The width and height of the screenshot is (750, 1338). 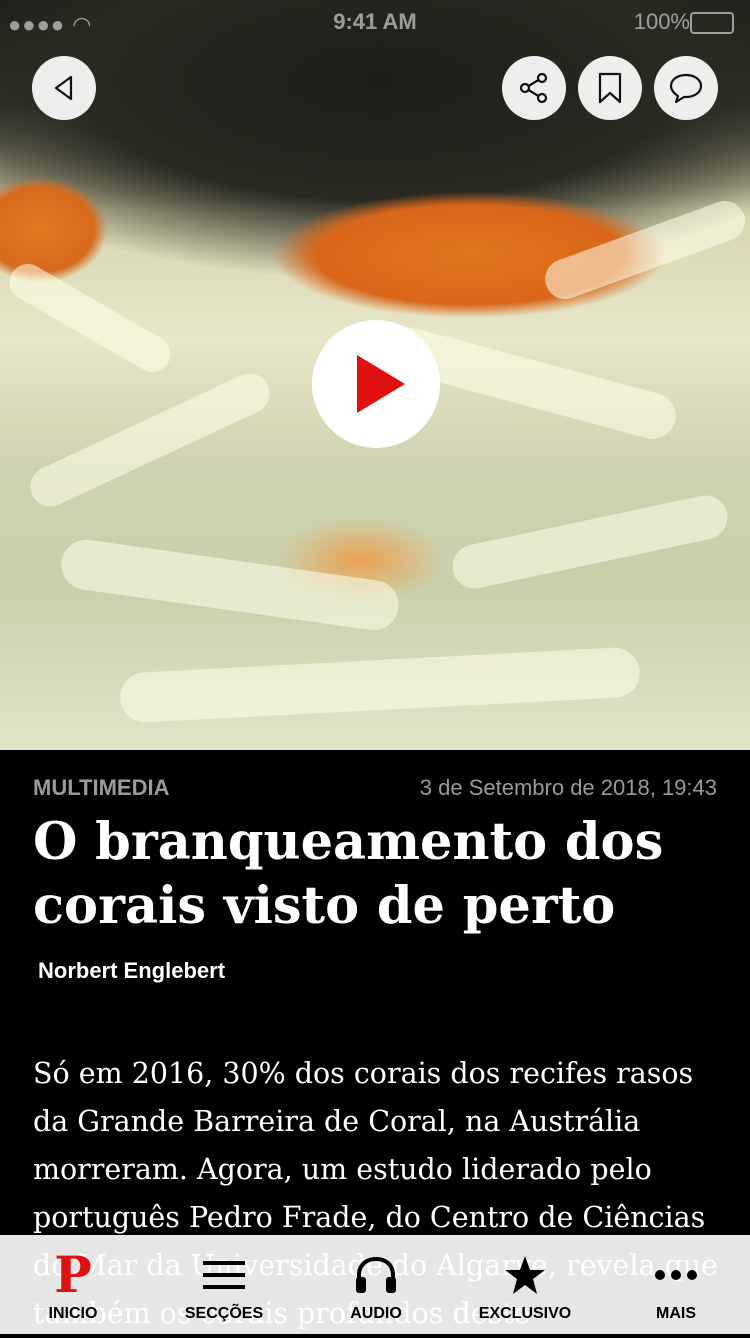 I want to click on tab-label: MAIS, so click(x=676, y=1313).